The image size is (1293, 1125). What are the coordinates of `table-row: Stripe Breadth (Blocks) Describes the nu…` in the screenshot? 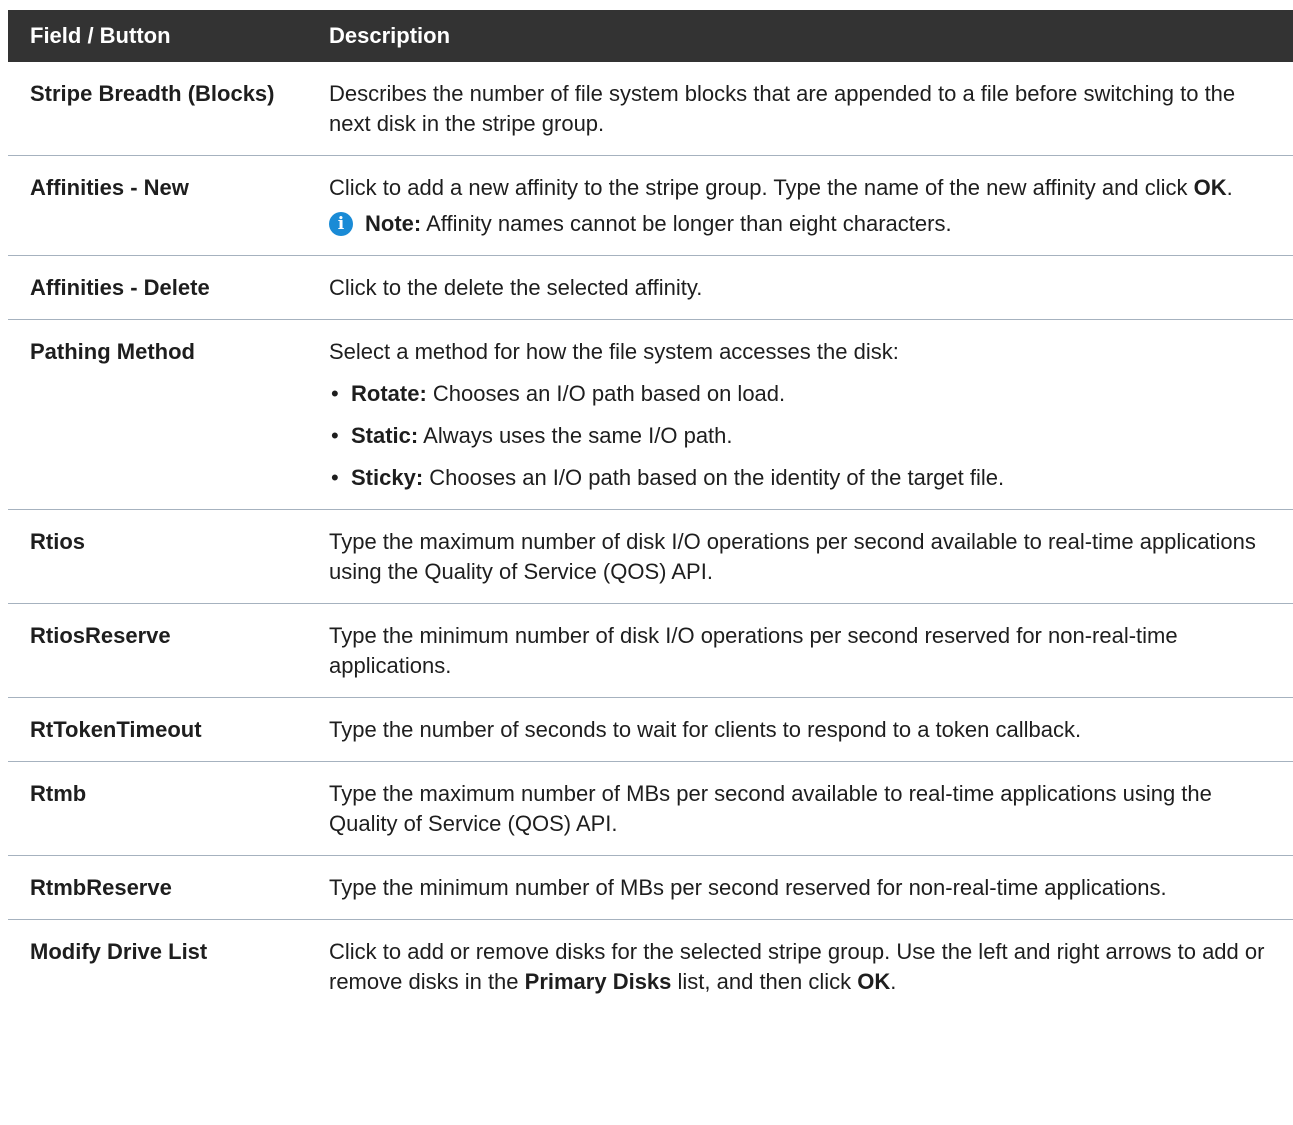 It's located at (650, 109).